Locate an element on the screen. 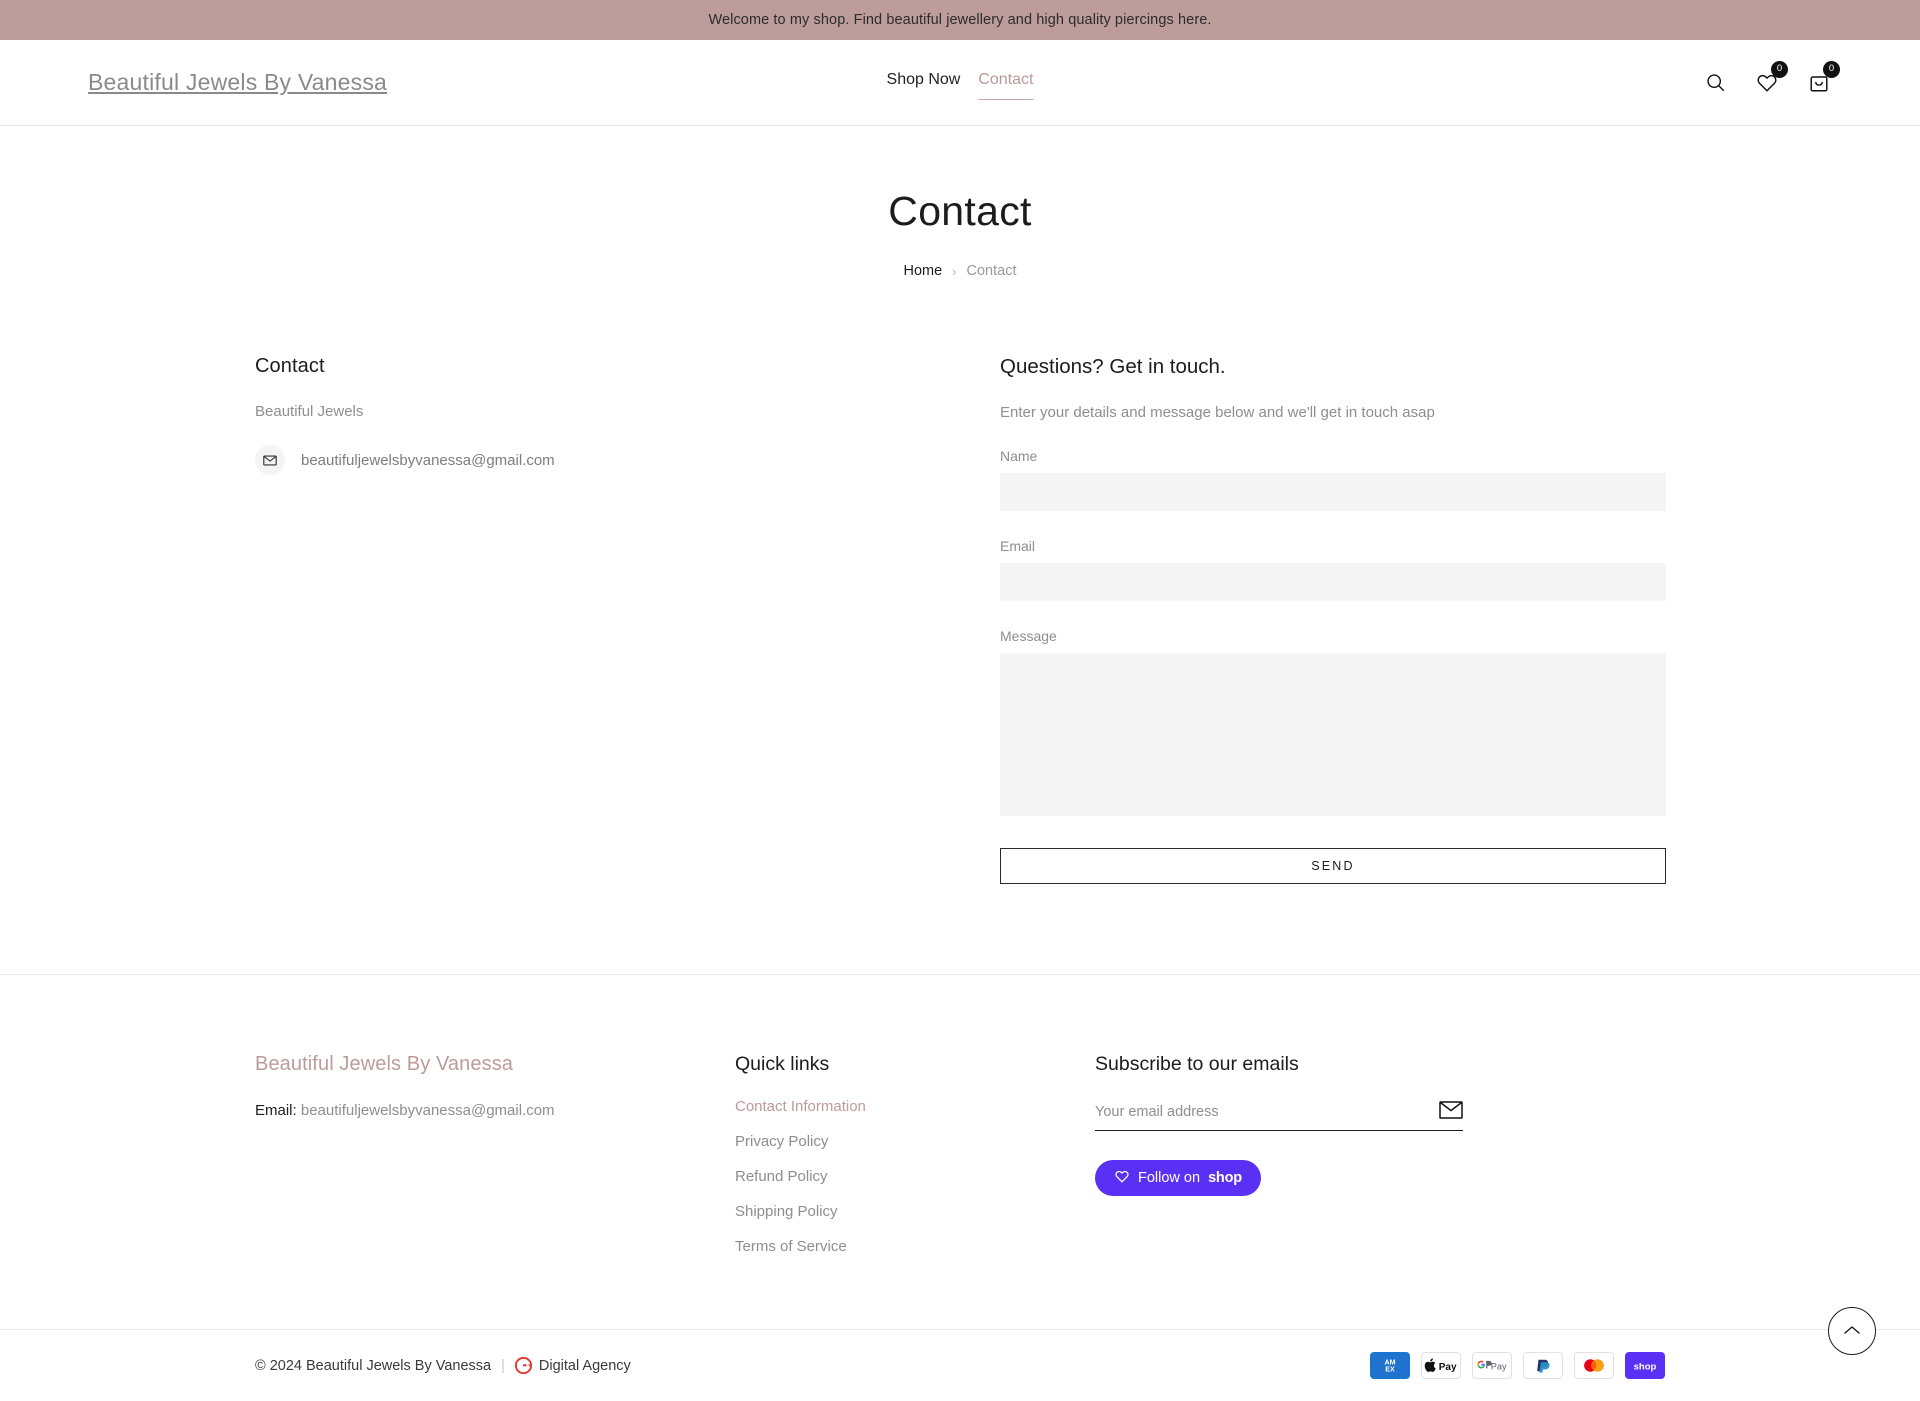  list-item: Privacy Policy is located at coordinates (915, 1142).